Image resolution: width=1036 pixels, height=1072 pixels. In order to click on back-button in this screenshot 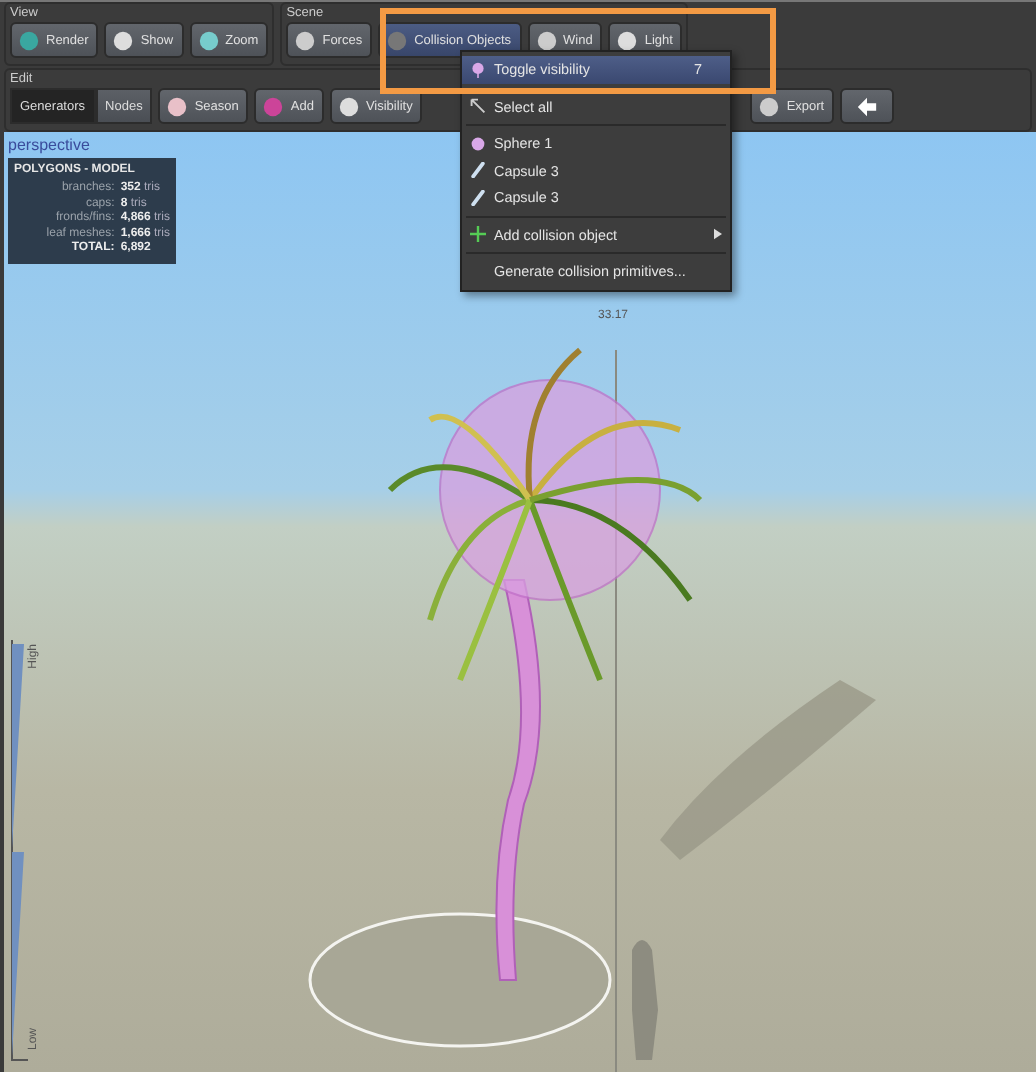, I will do `click(867, 106)`.